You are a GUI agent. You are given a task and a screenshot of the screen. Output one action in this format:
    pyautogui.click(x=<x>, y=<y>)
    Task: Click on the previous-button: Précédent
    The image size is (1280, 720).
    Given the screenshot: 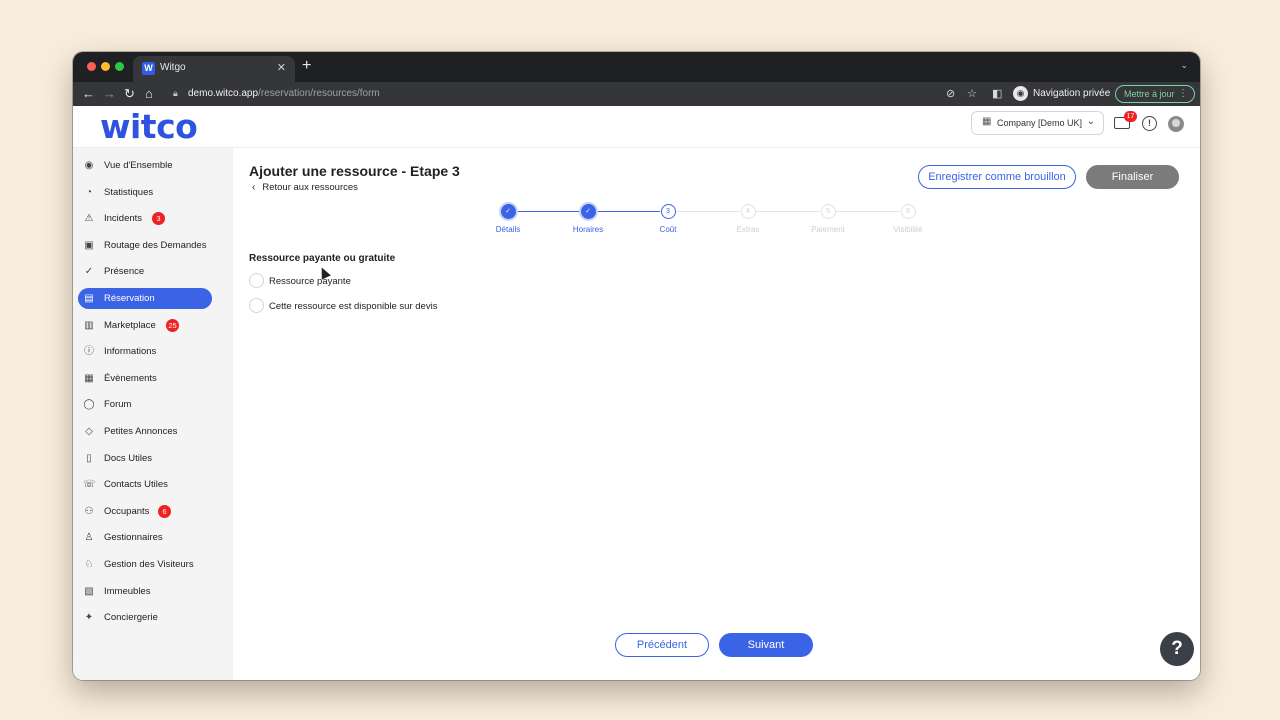 What is the action you would take?
    pyautogui.click(x=662, y=645)
    